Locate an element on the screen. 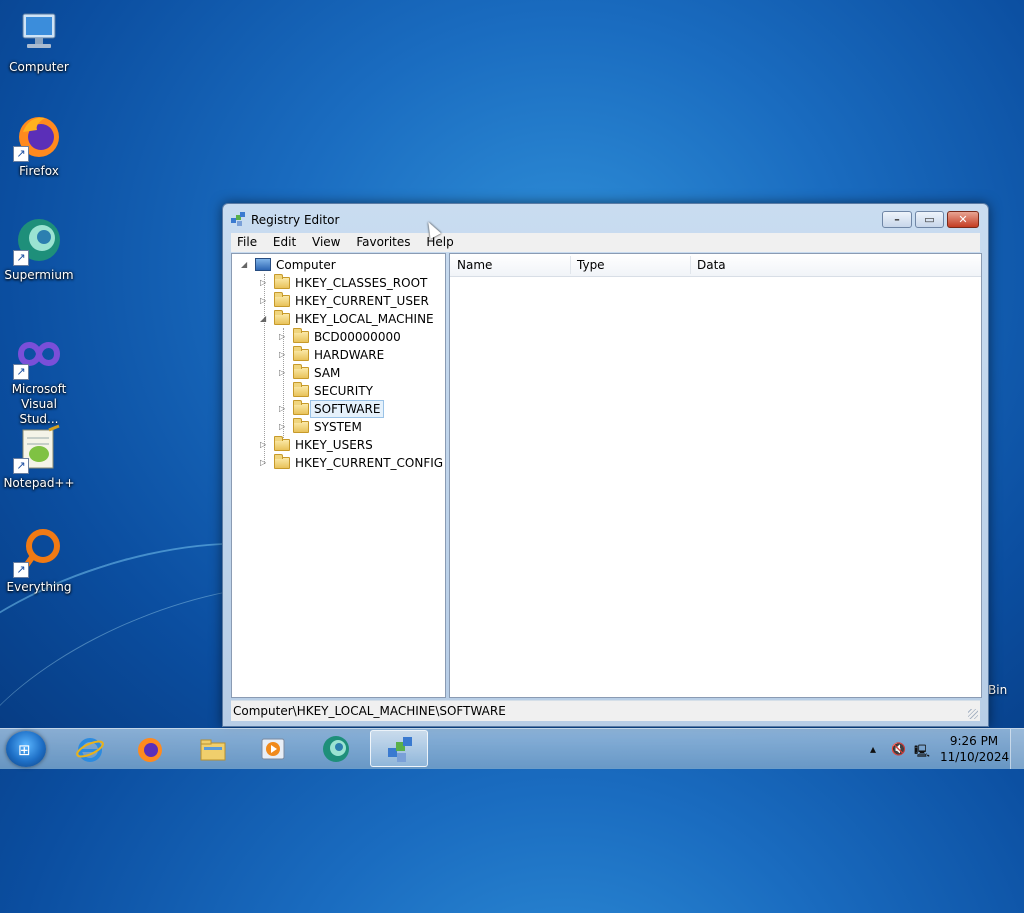  notepadpp-icon: ↗ is located at coordinates (38, 449).